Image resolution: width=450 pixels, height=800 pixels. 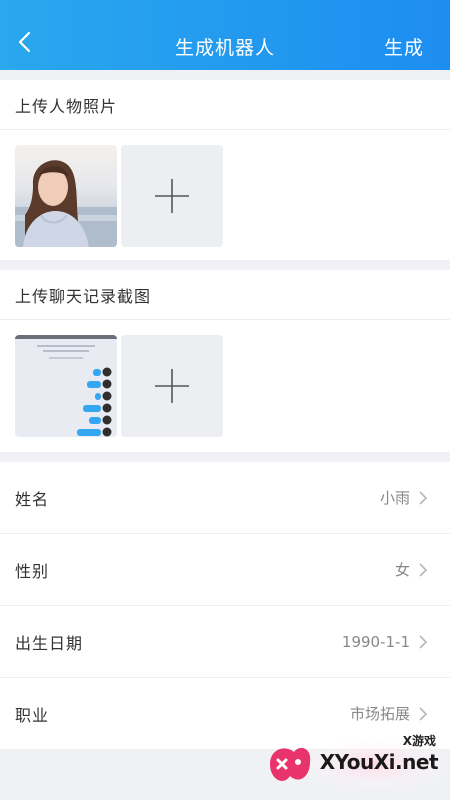 I want to click on chat-screenshot-image, so click(x=66, y=386).